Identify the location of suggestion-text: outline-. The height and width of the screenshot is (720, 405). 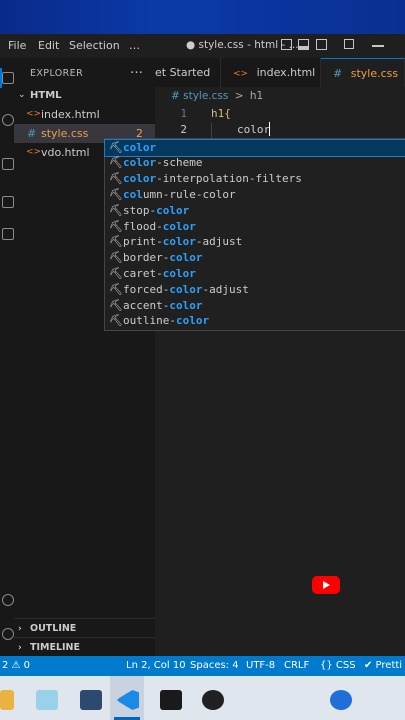
(149, 321).